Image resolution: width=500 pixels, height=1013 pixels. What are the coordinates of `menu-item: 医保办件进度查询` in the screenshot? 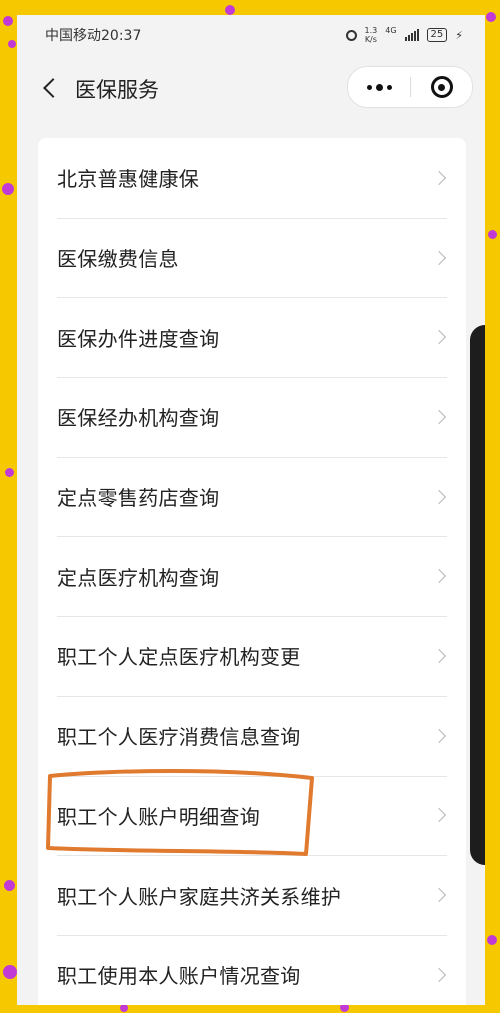 It's located at (252, 337).